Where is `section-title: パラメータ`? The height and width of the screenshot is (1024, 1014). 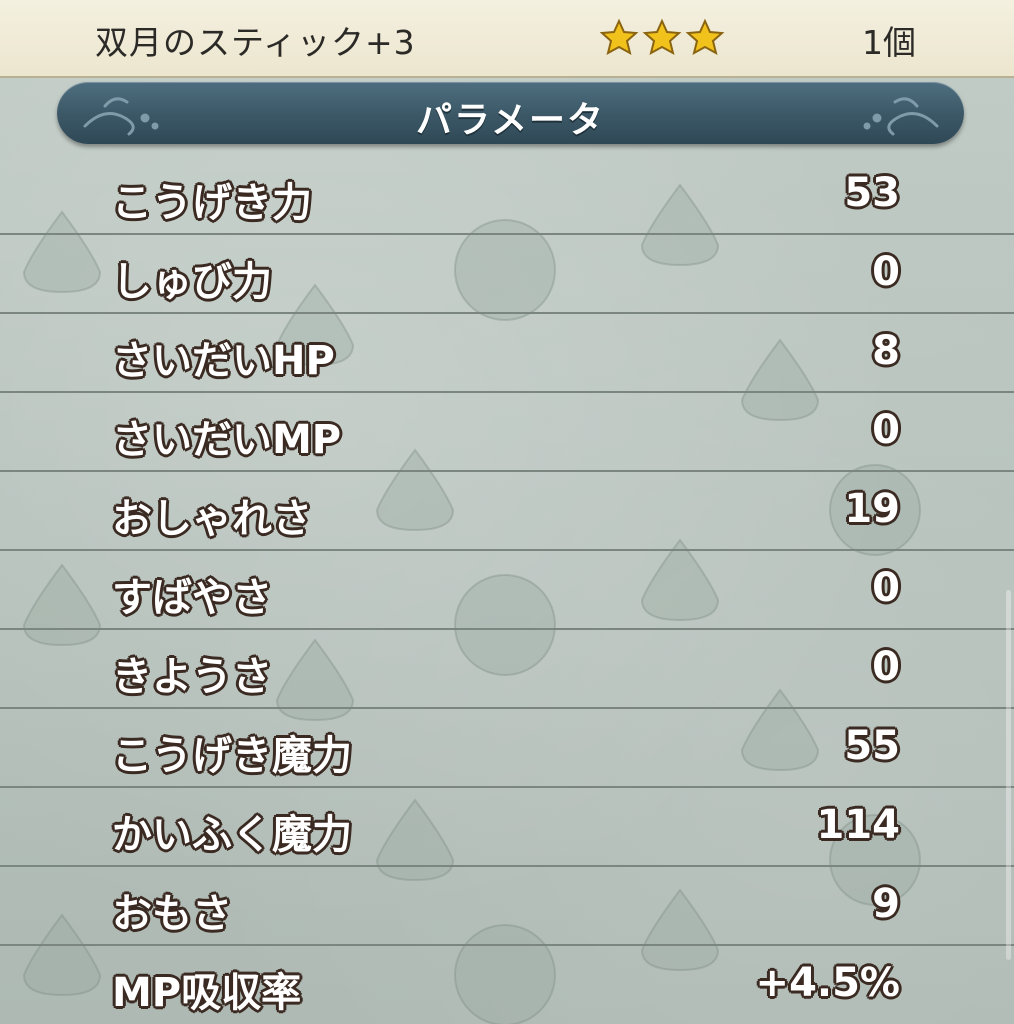
section-title: パラメータ is located at coordinates (510, 120).